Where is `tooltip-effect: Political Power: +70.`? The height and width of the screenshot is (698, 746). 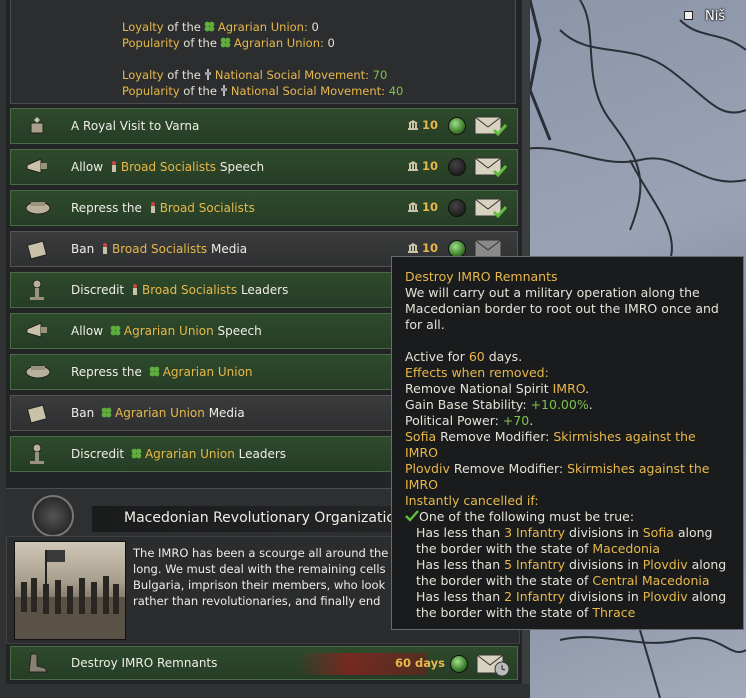 tooltip-effect: Political Power: +70. is located at coordinates (469, 420).